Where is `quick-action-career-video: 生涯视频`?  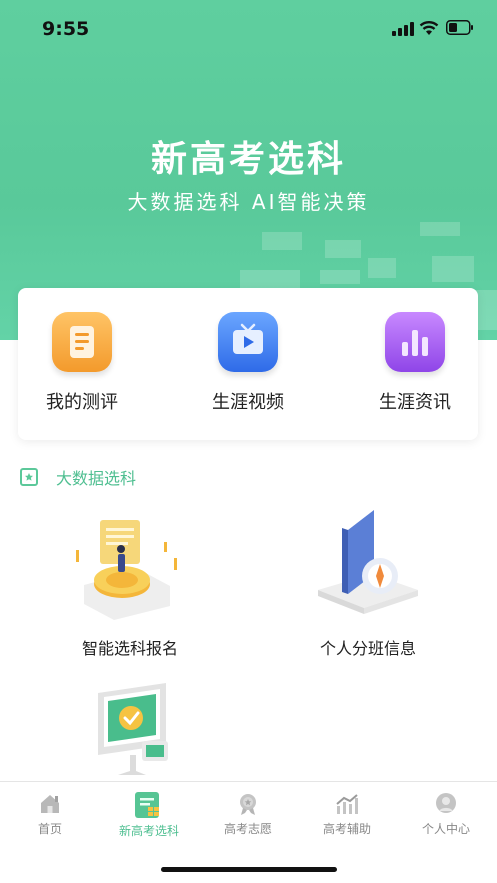 quick-action-career-video: 生涯视频 is located at coordinates (248, 363).